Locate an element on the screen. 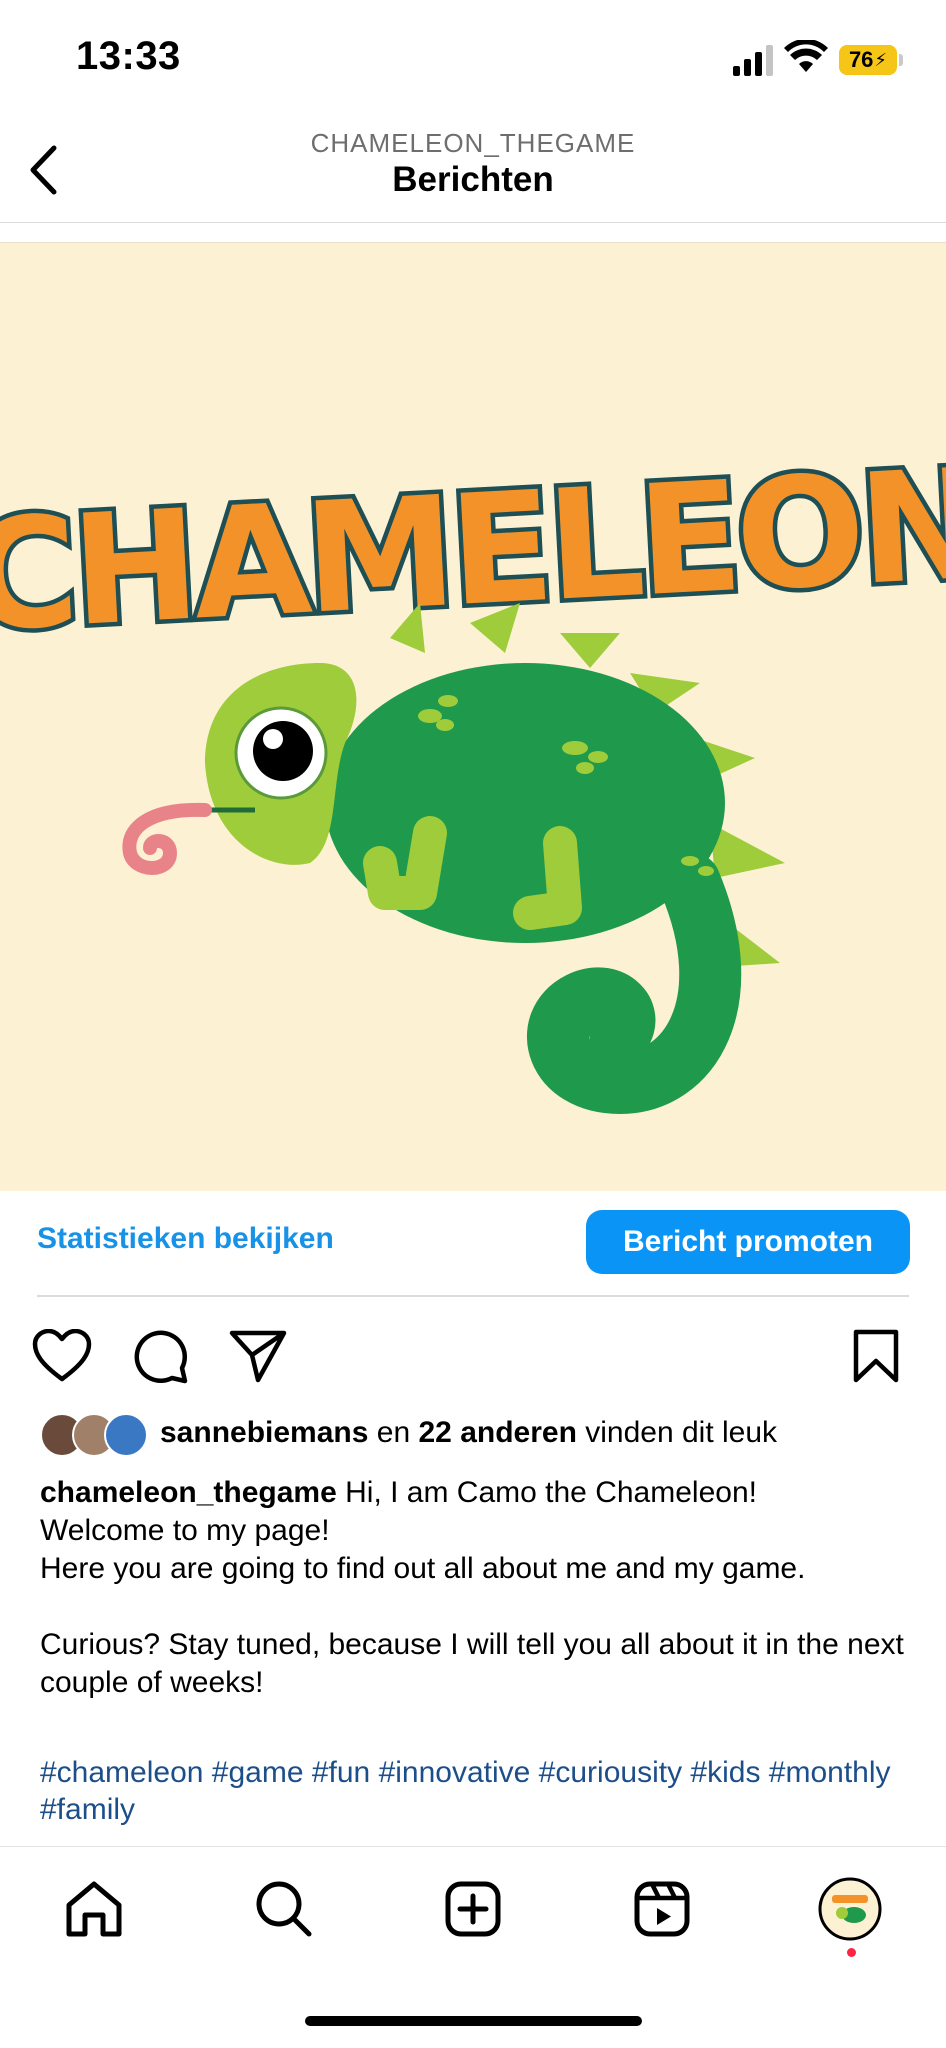 Image resolution: width=946 pixels, height=2048 pixels. reels-icon is located at coordinates (662, 1909).